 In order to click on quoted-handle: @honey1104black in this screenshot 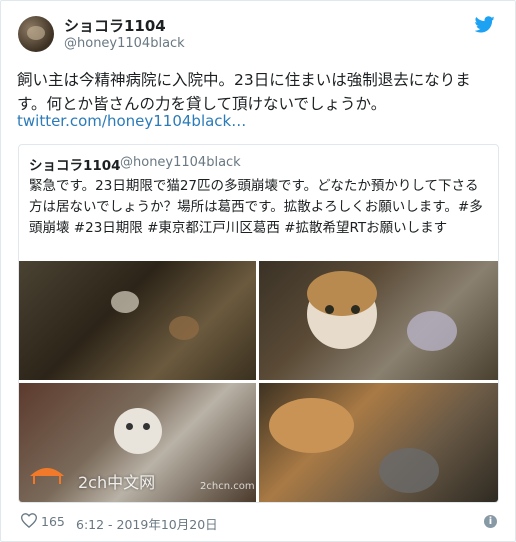, I will do `click(180, 162)`.